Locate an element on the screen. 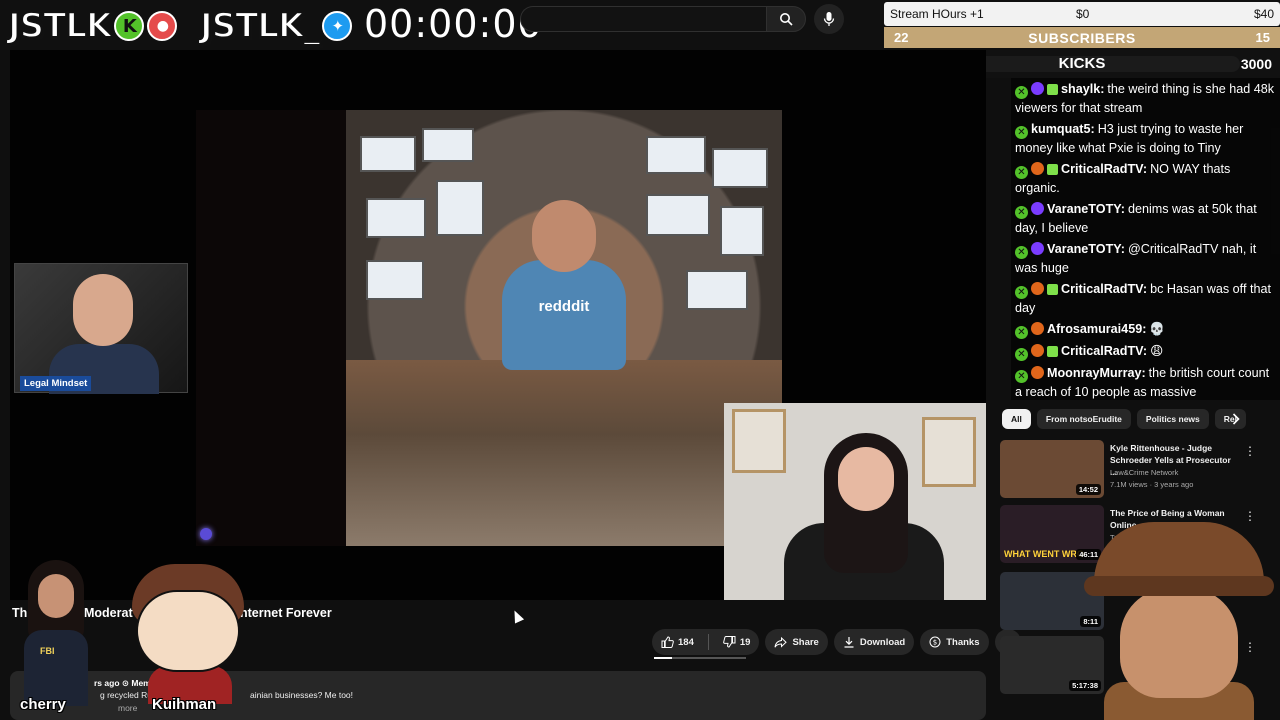 The height and width of the screenshot is (720, 1280). chips-next-button is located at coordinates (1236, 419).